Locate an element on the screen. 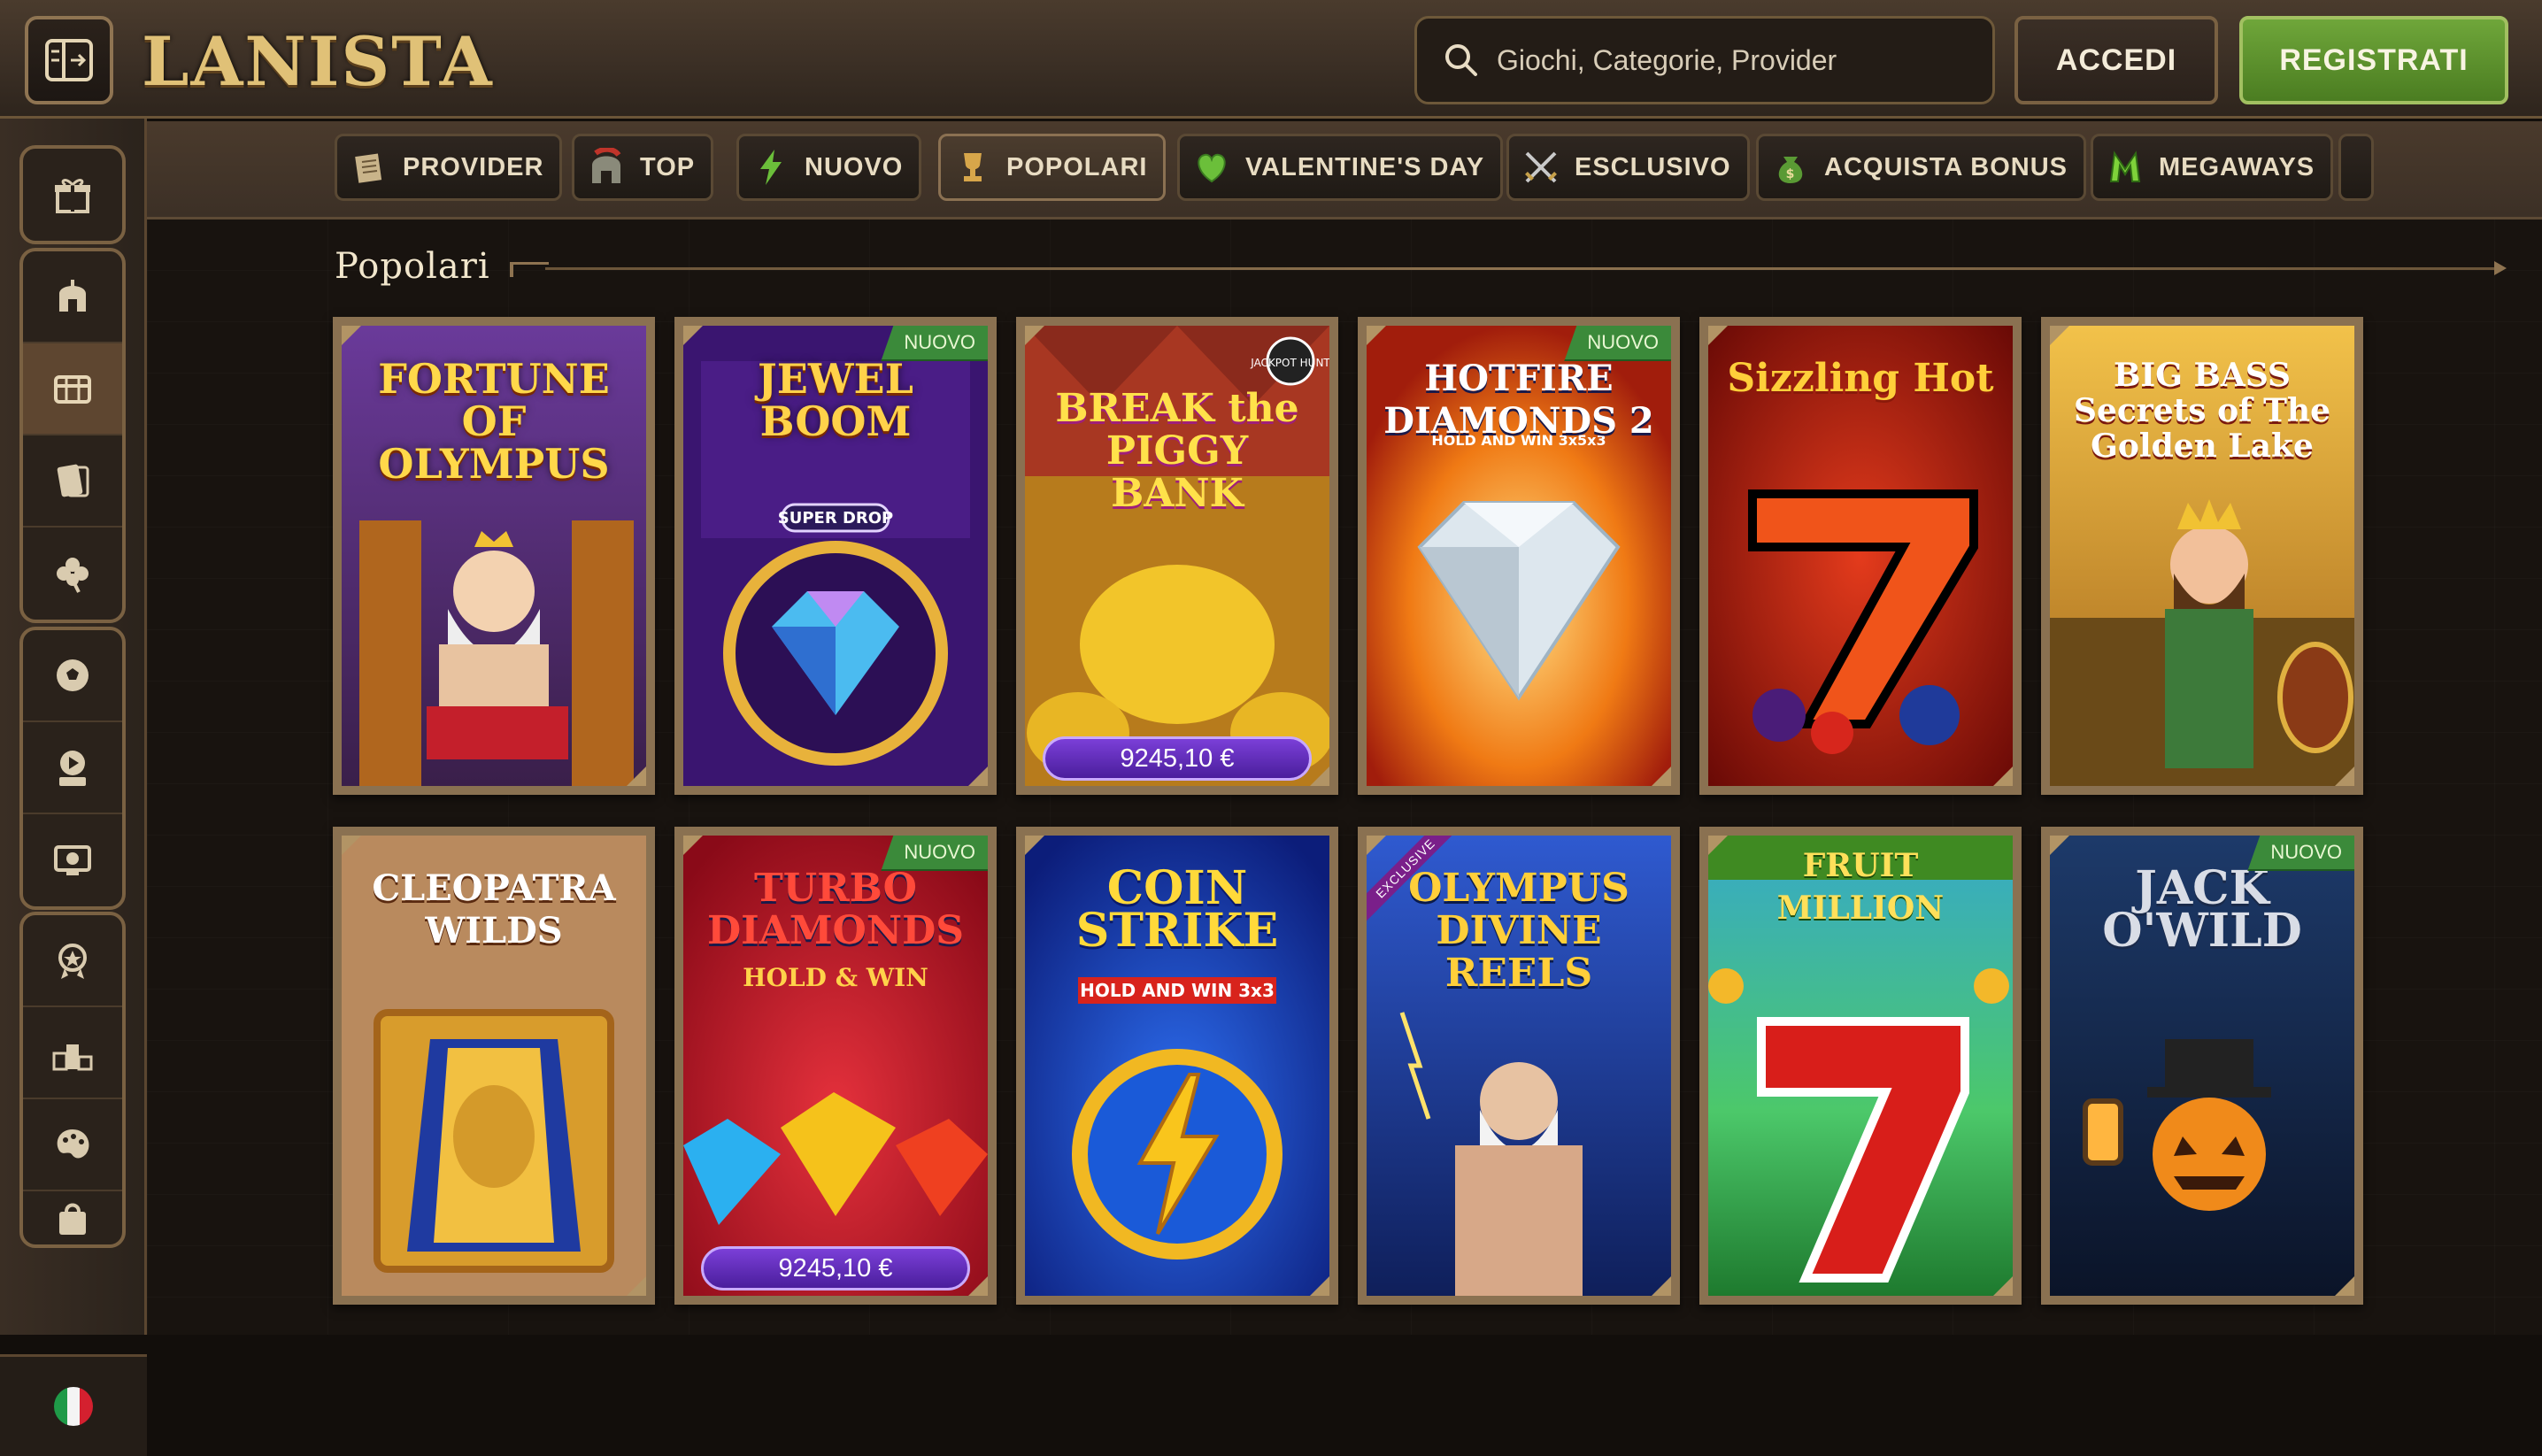 The image size is (2542, 1456). money-bag-icon: $ is located at coordinates (1790, 170).